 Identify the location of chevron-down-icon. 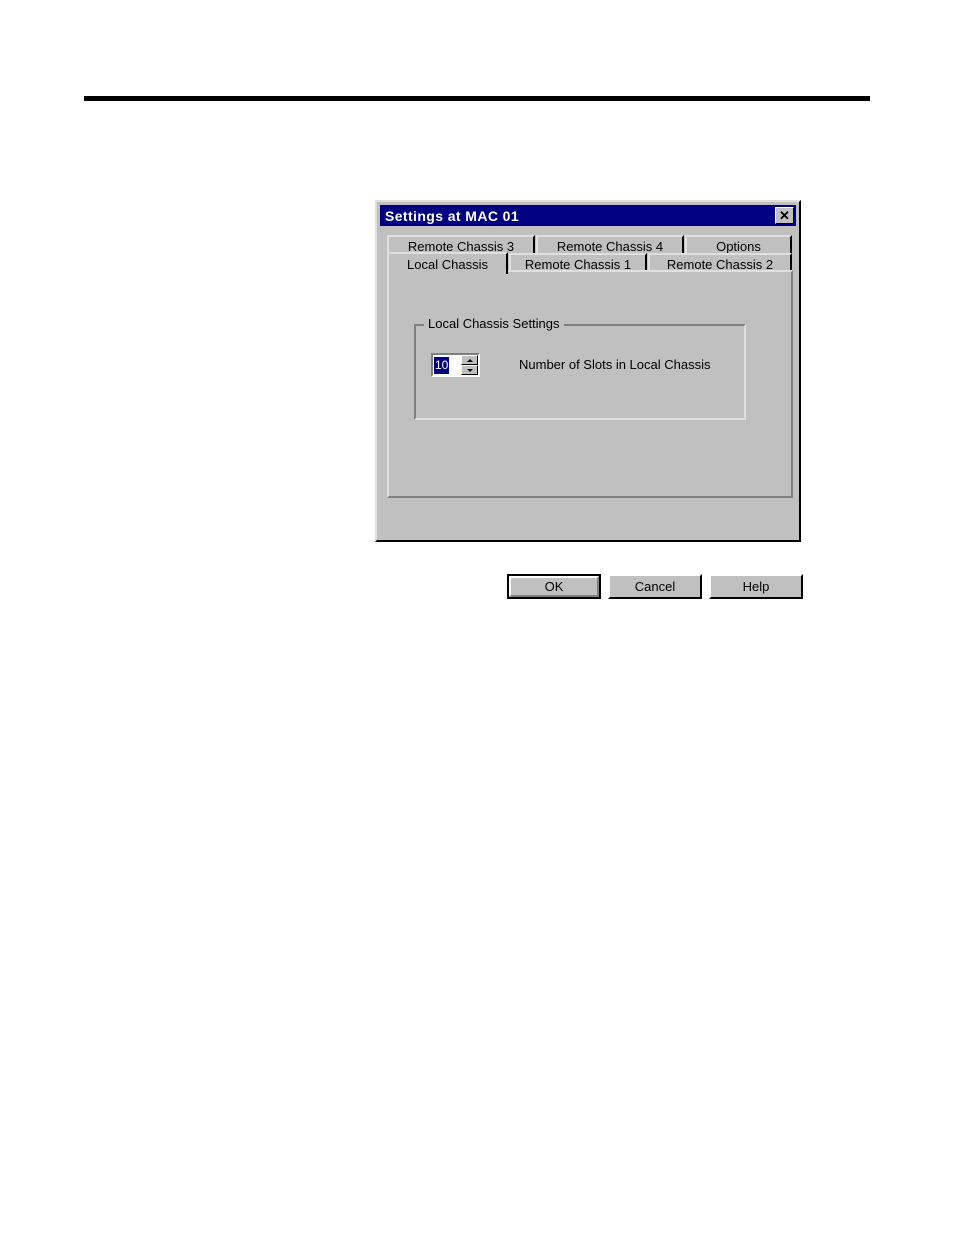
(469, 370).